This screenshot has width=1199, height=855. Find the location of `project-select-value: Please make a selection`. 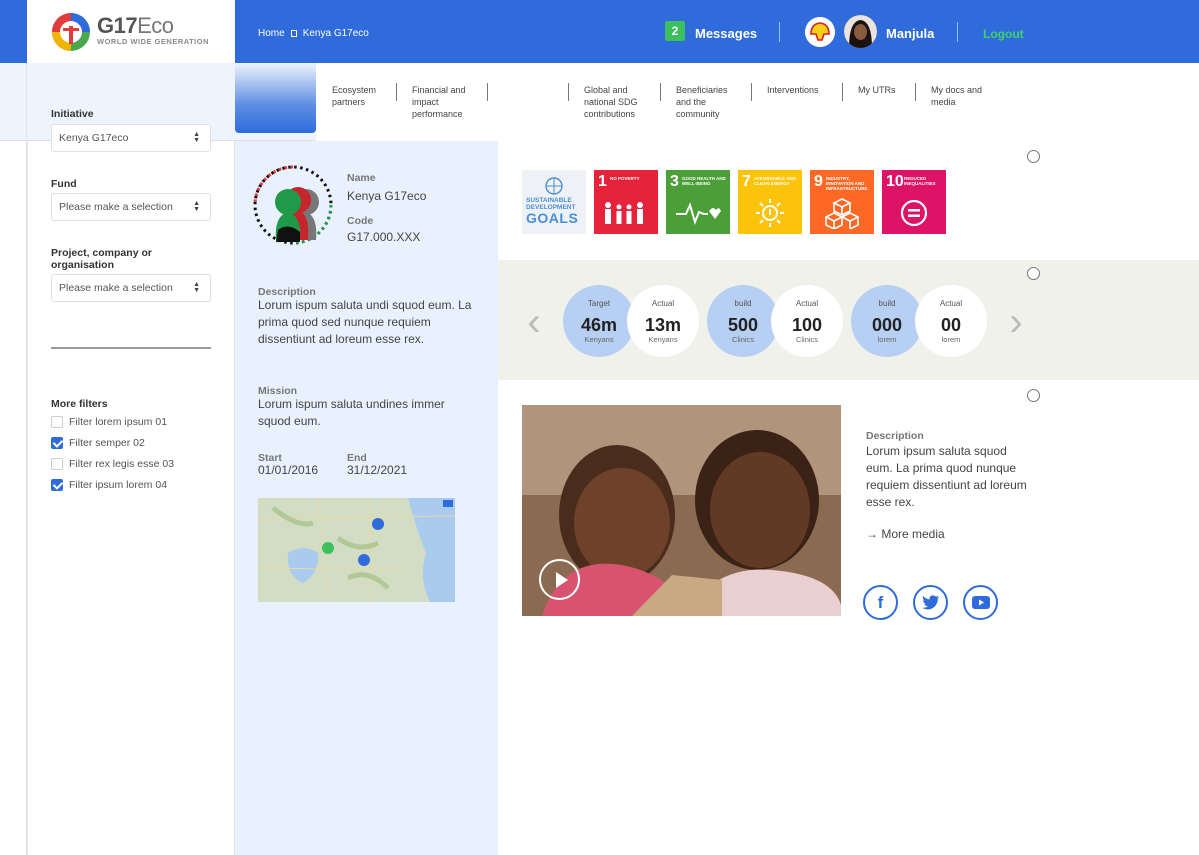

project-select-value: Please make a selection is located at coordinates (116, 288).